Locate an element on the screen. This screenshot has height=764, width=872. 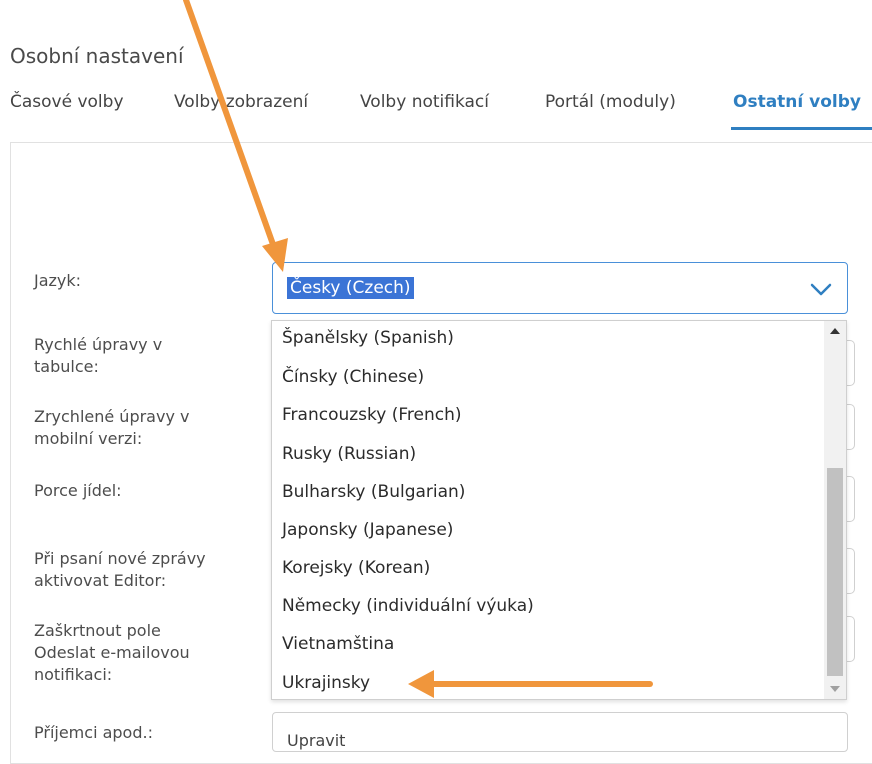
language-option: Korejsky (Korean) is located at coordinates (356, 568).